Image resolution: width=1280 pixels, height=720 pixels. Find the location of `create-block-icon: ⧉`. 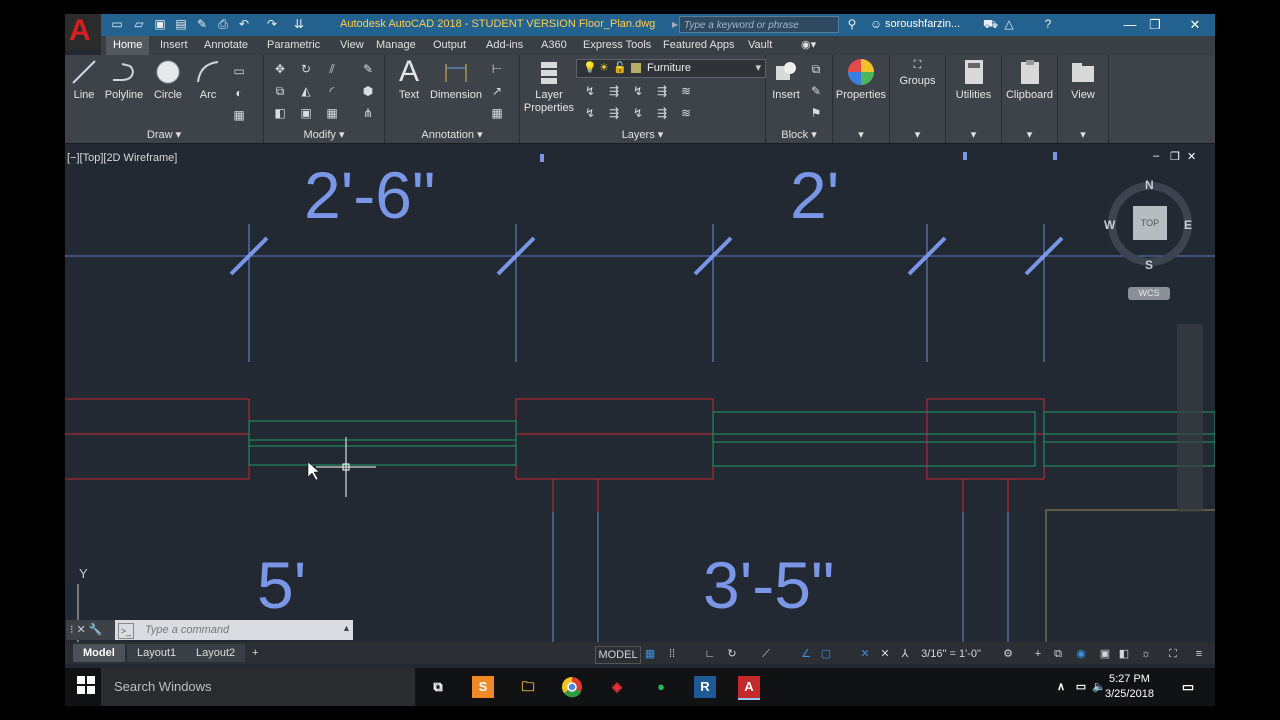

create-block-icon: ⧉ is located at coordinates (816, 69).